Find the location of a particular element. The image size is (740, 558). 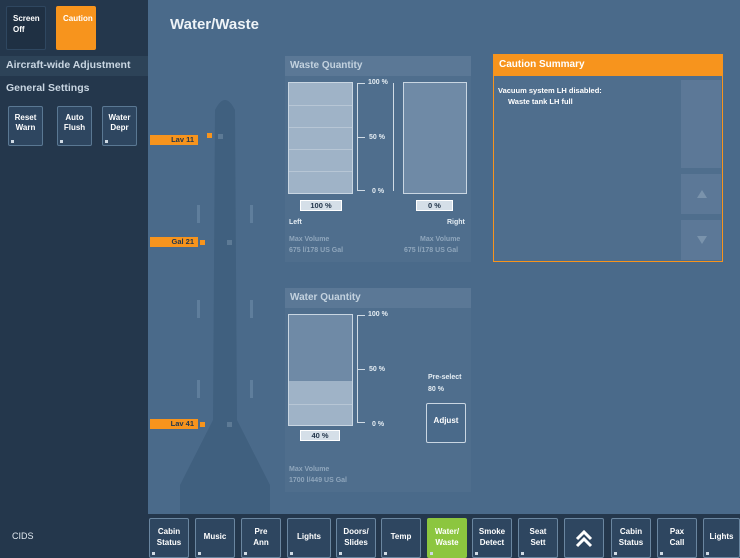

nav-smoke-detect: Smoke Detect is located at coordinates (492, 538).